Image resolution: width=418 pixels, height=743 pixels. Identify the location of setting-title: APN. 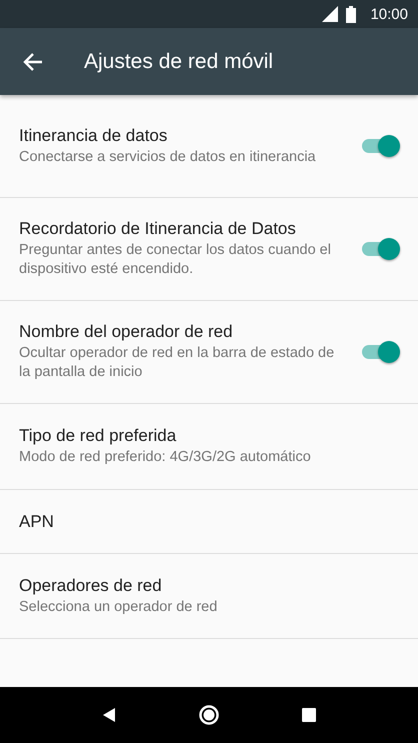
(37, 522).